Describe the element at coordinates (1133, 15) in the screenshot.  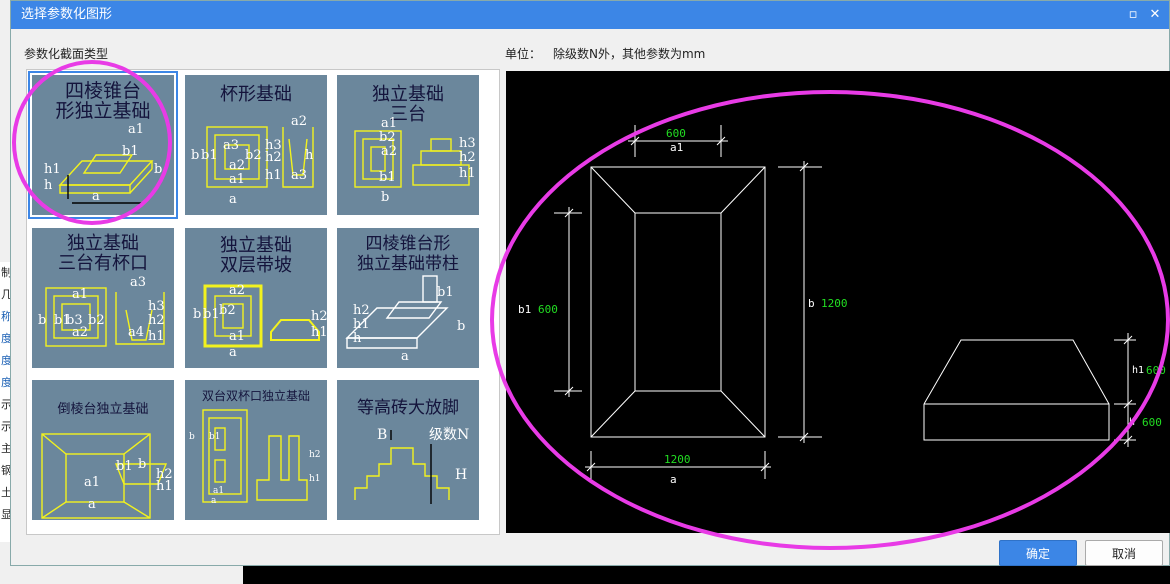
I see `maximize-icon: ▫` at that location.